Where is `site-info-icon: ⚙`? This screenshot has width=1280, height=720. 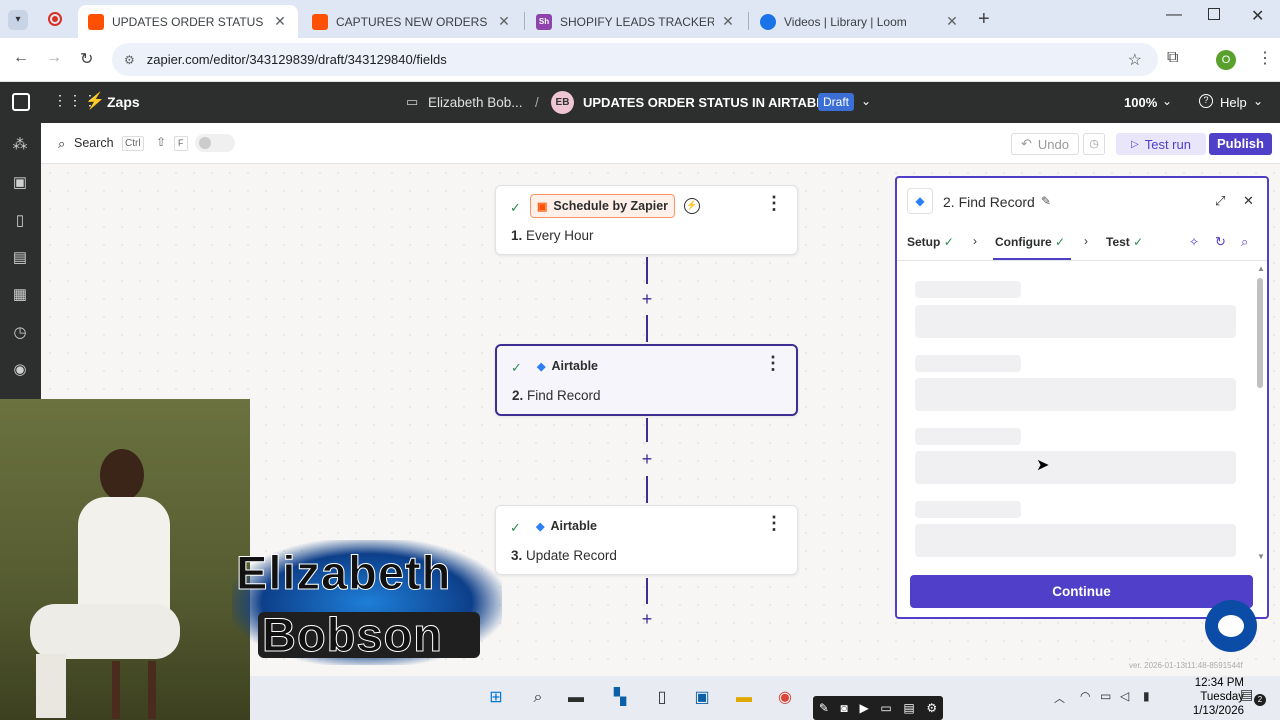 site-info-icon: ⚙ is located at coordinates (129, 60).